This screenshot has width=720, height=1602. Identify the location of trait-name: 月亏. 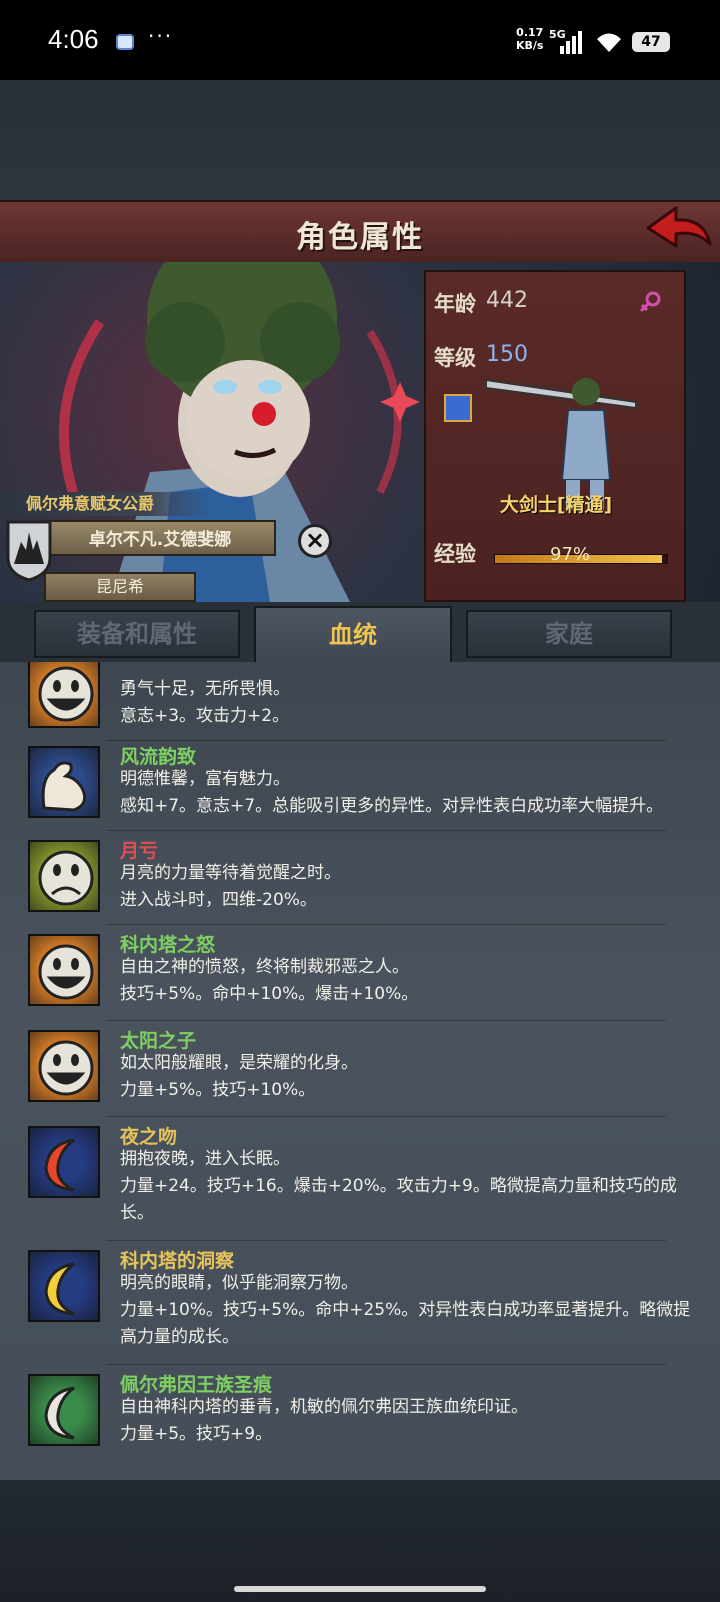
(139, 851).